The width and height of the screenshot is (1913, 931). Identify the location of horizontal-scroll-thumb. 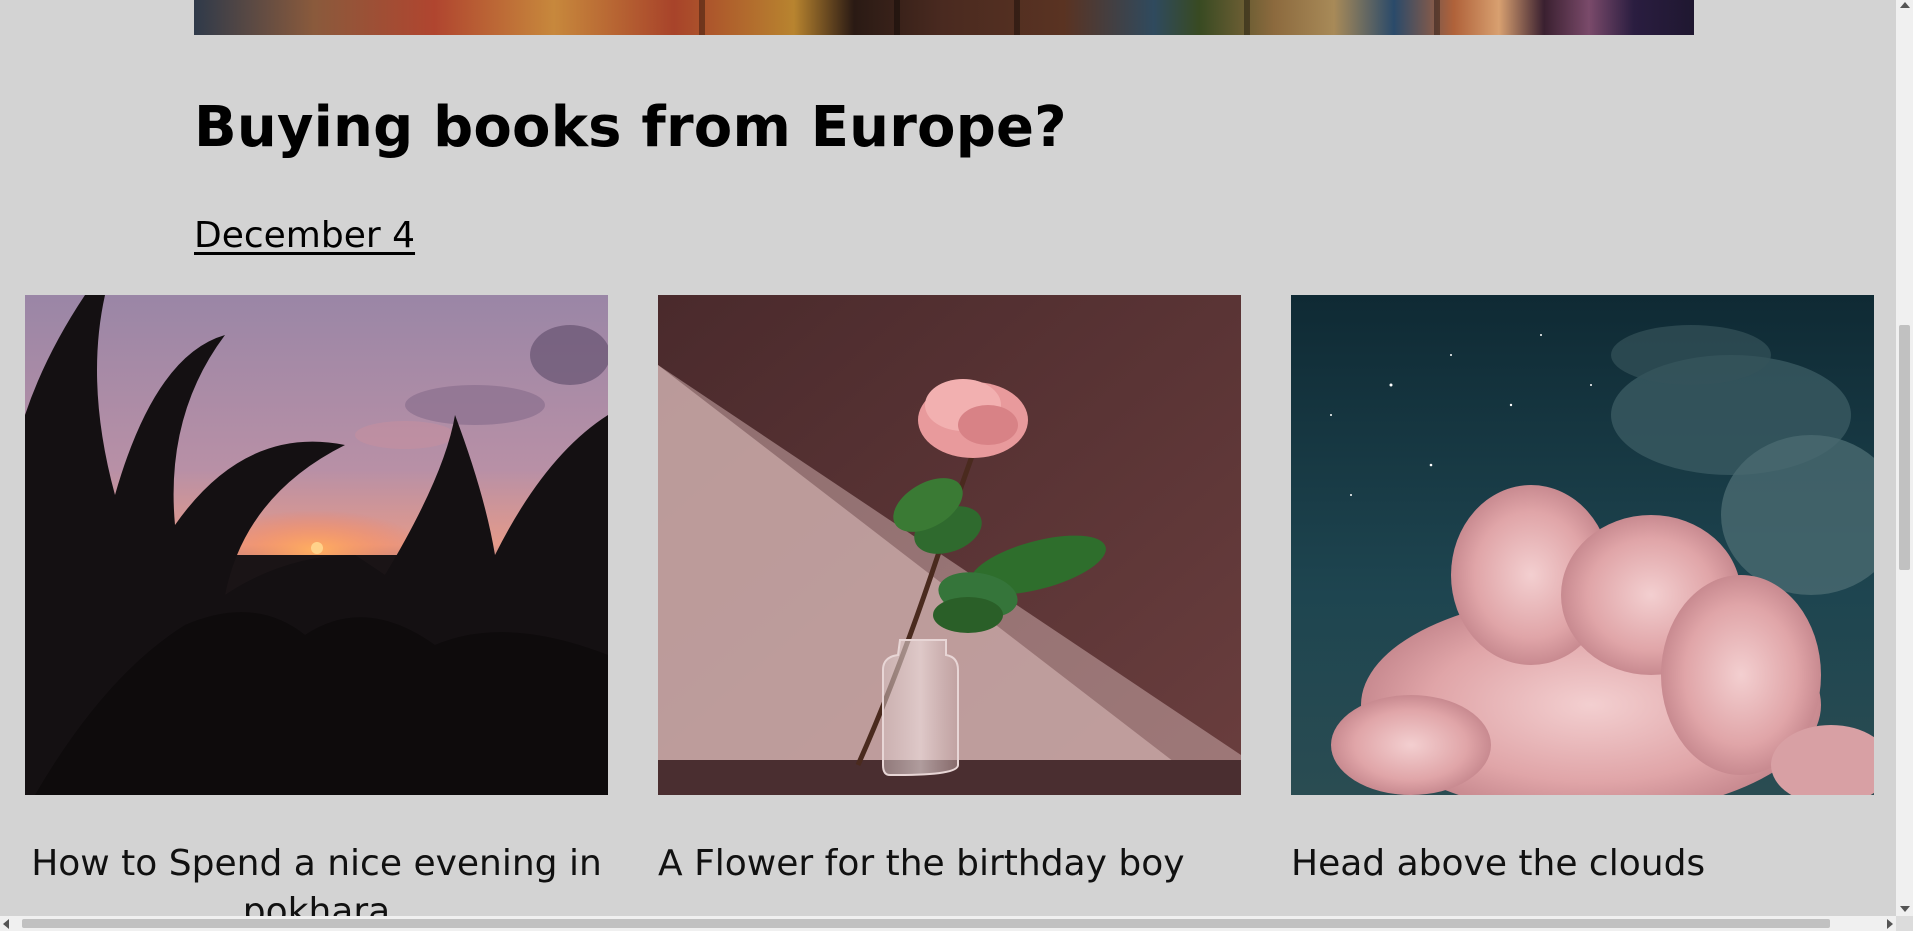
(926, 923).